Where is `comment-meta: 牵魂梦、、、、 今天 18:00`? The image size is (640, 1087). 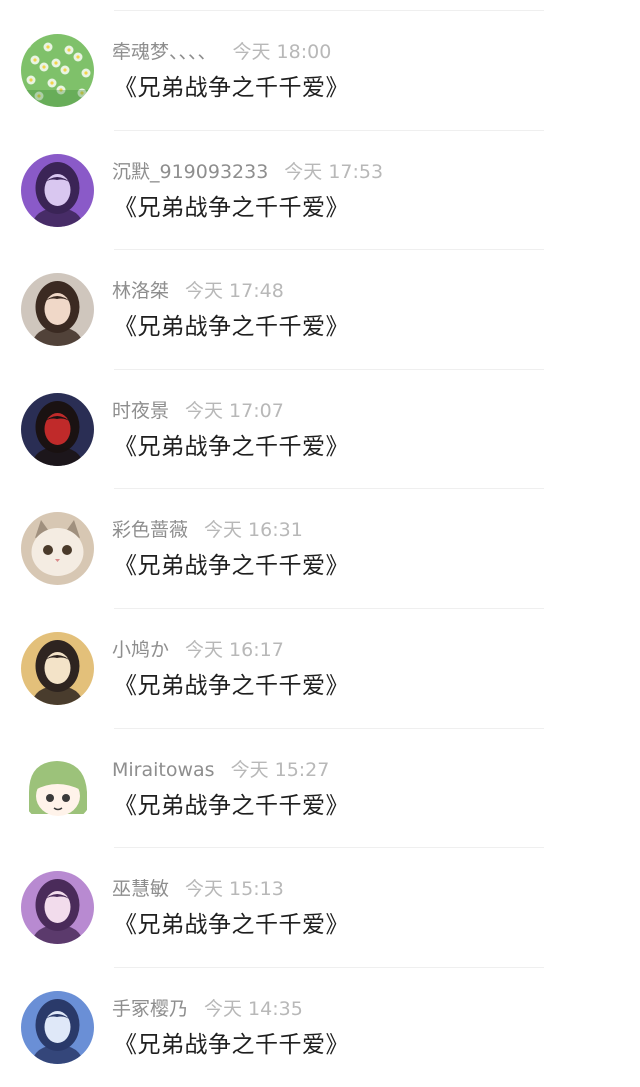 comment-meta: 牵魂梦、、、、 今天 18:00 is located at coordinates (221, 52).